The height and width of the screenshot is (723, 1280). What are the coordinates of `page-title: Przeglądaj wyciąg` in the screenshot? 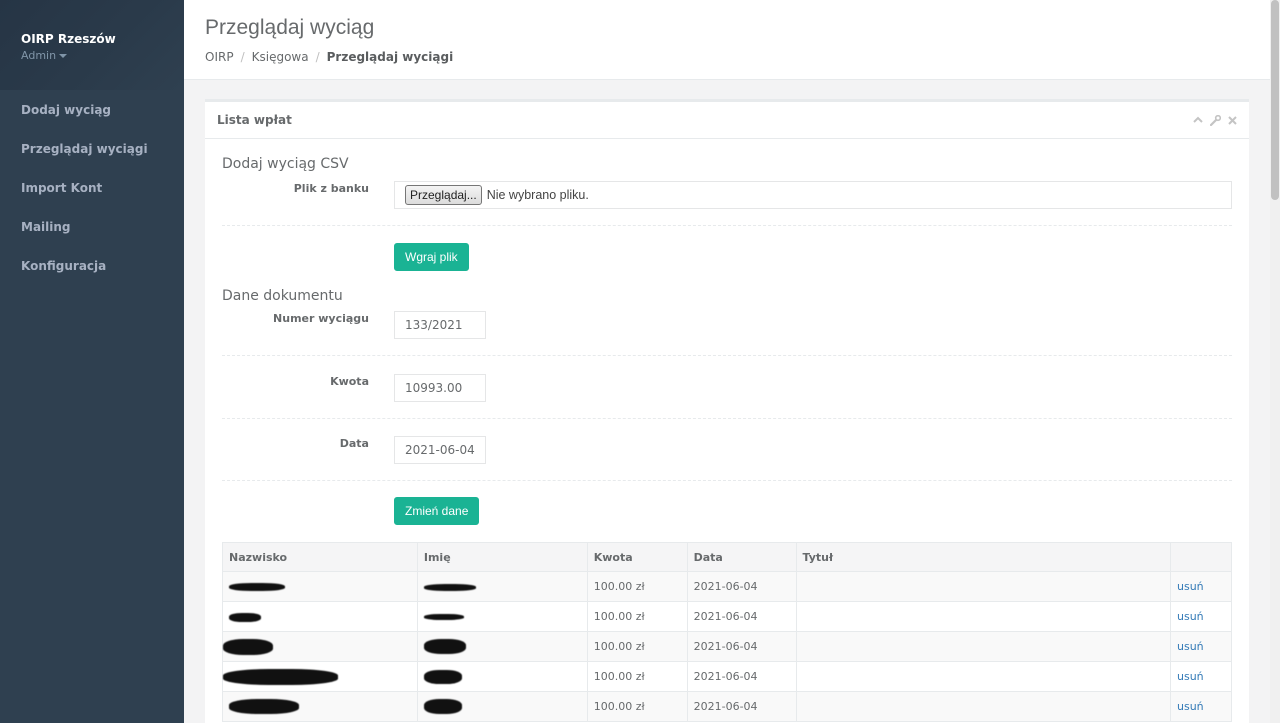 It's located at (290, 27).